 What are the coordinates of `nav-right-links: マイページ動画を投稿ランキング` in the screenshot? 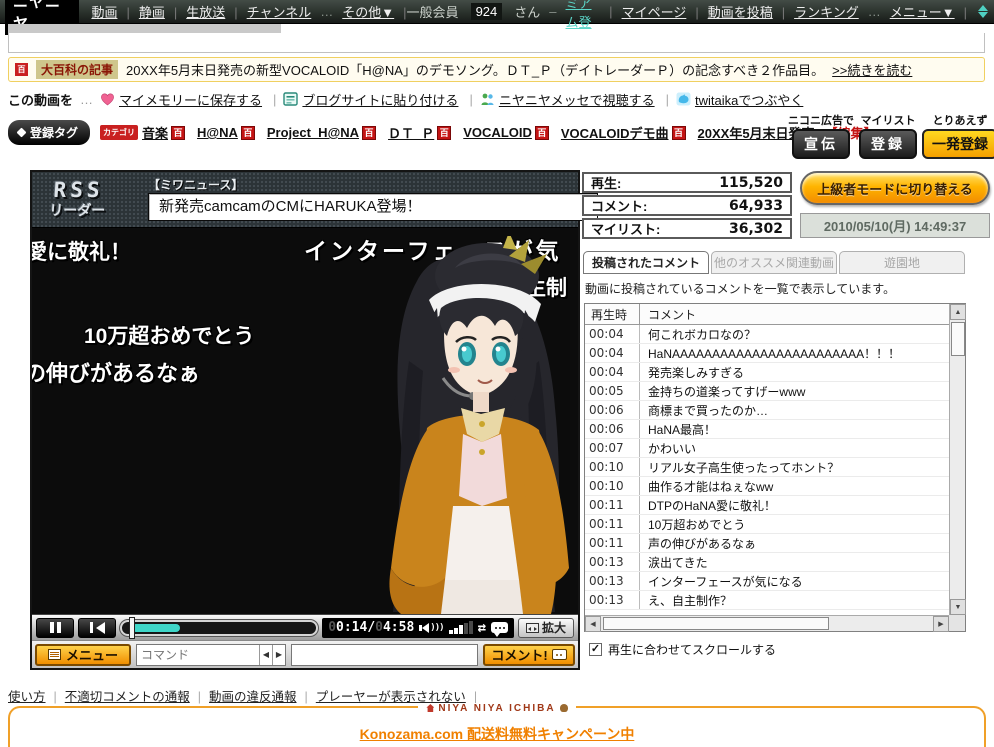 It's located at (740, 11).